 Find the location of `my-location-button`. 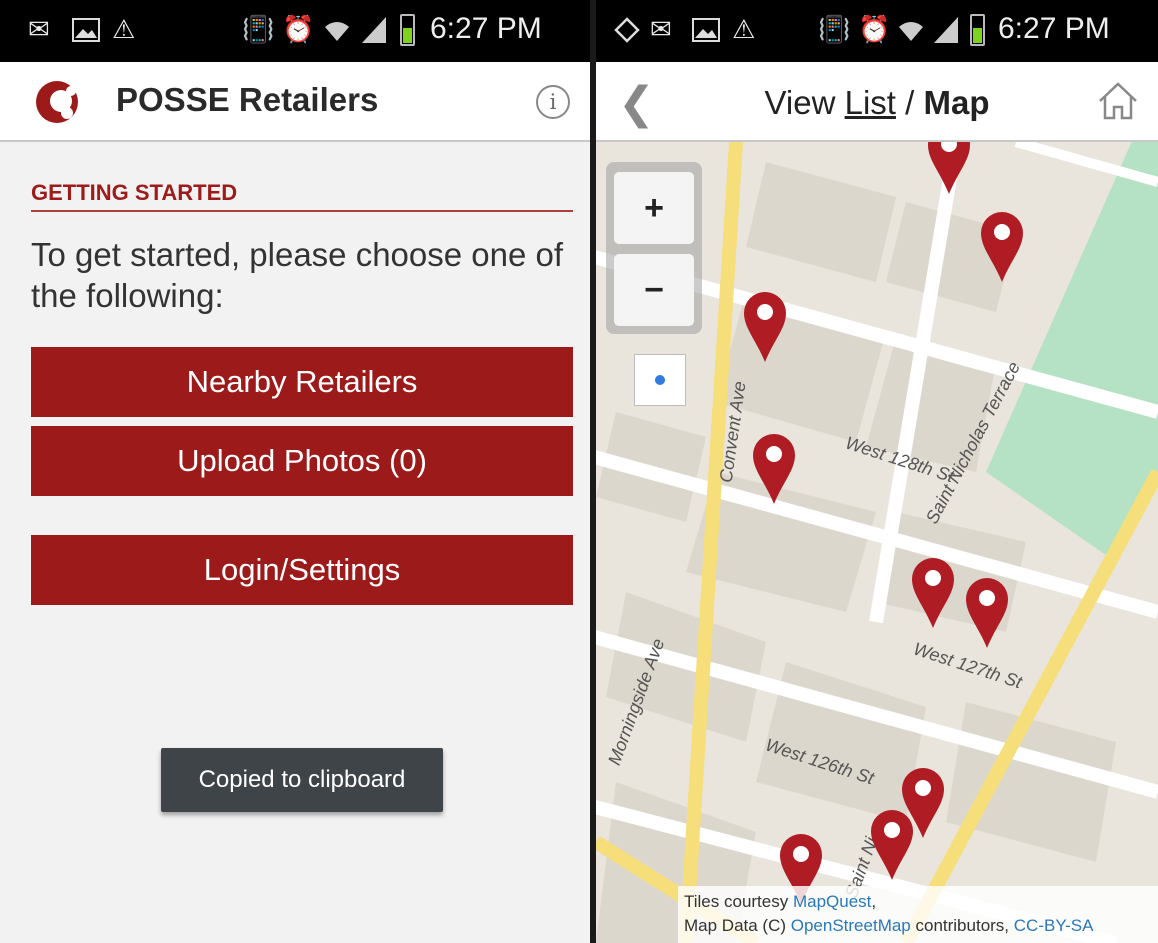

my-location-button is located at coordinates (660, 380).